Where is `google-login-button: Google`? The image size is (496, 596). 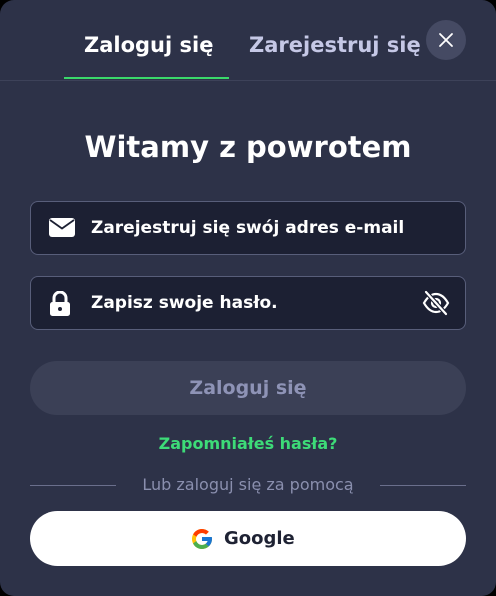 google-login-button: Google is located at coordinates (248, 538).